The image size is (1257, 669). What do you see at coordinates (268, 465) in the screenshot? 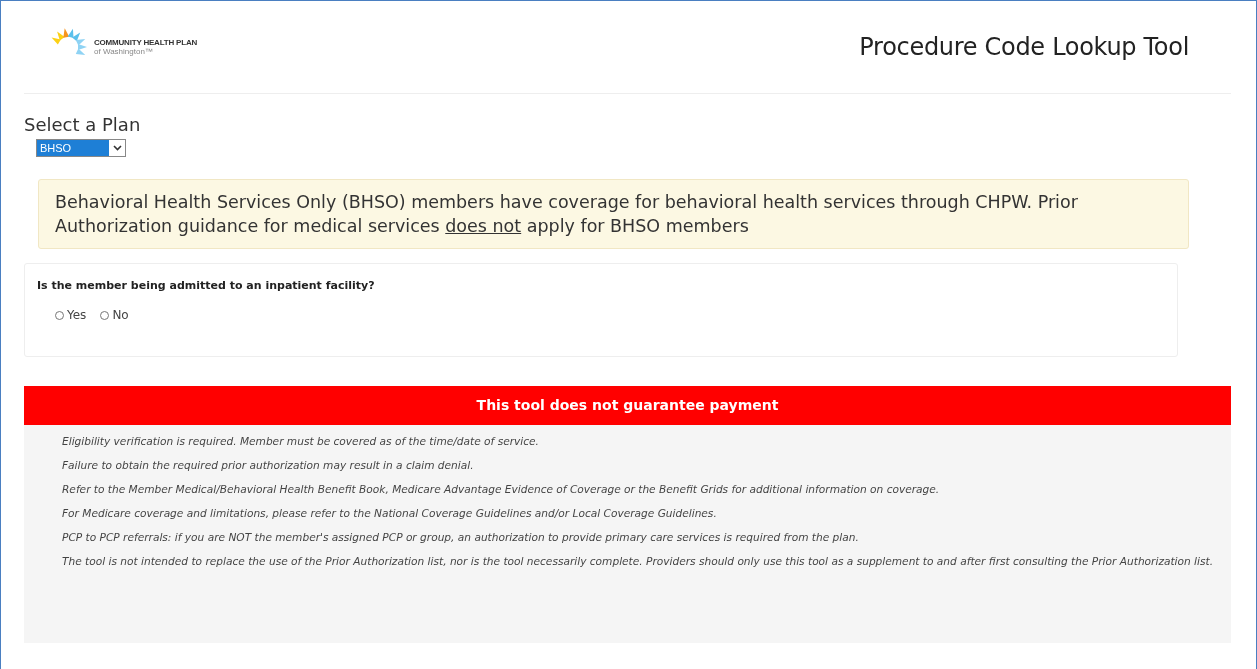
I see `disclaimer-text: Failure to obtain the required prior authorization may result in a claim denial.` at bounding box center [268, 465].